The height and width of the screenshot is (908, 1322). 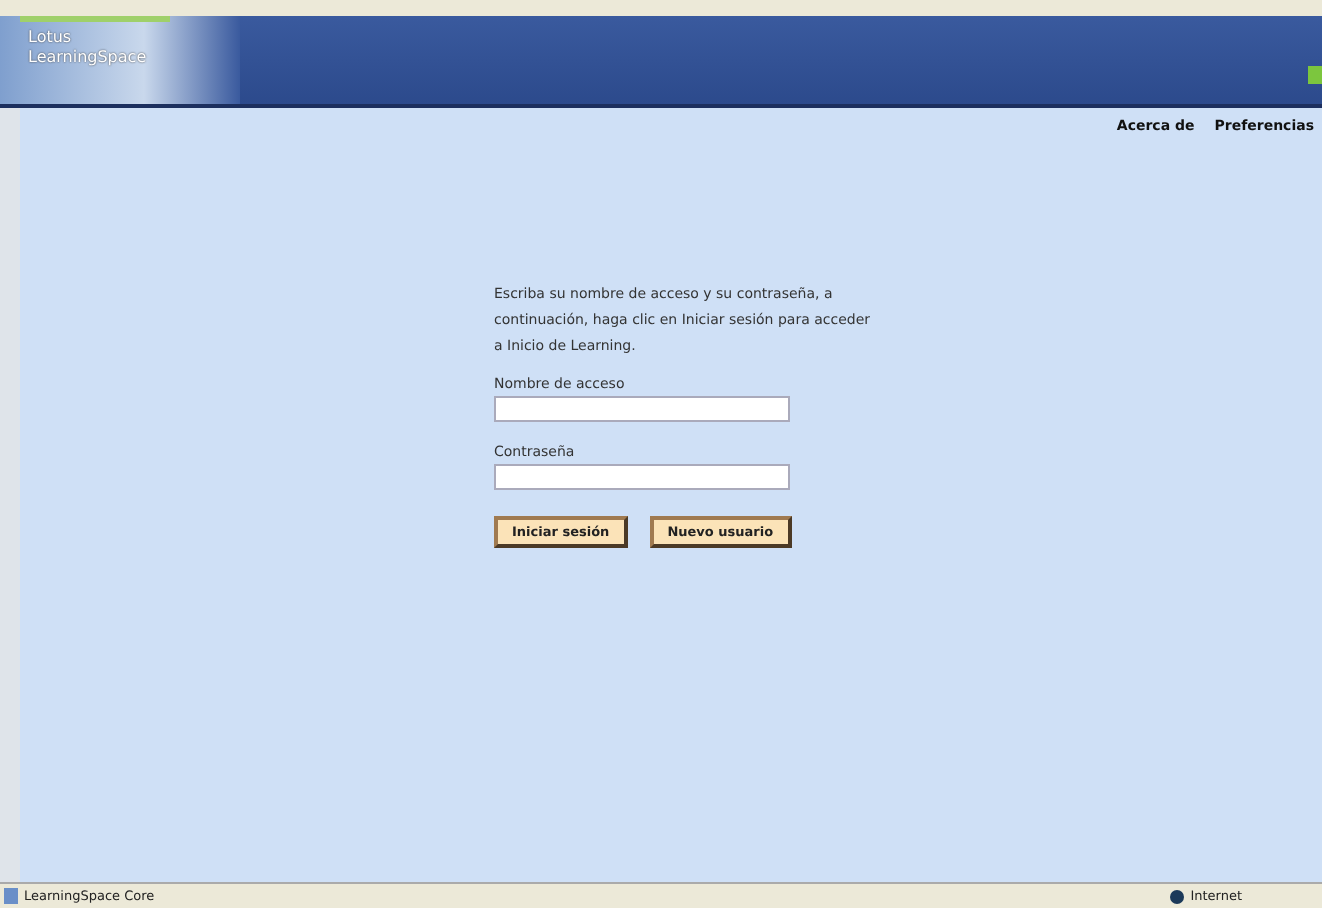 I want to click on logo-text: Lotus, so click(x=50, y=38).